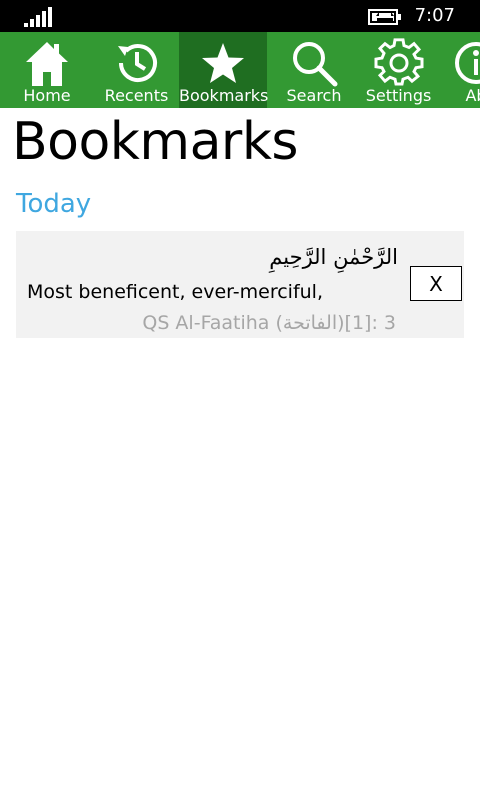 The height and width of the screenshot is (800, 480). Describe the element at coordinates (315, 64) in the screenshot. I see `search-icon` at that location.